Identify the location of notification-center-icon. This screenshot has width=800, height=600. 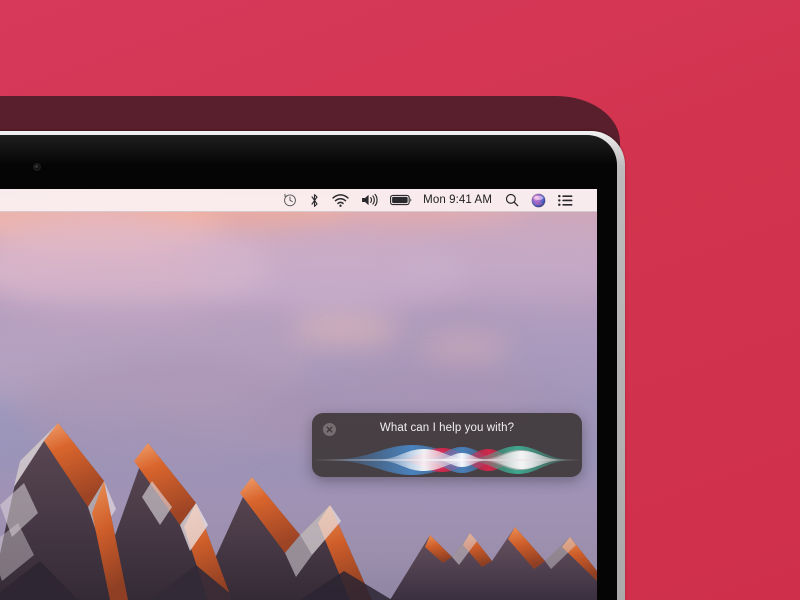
(565, 200).